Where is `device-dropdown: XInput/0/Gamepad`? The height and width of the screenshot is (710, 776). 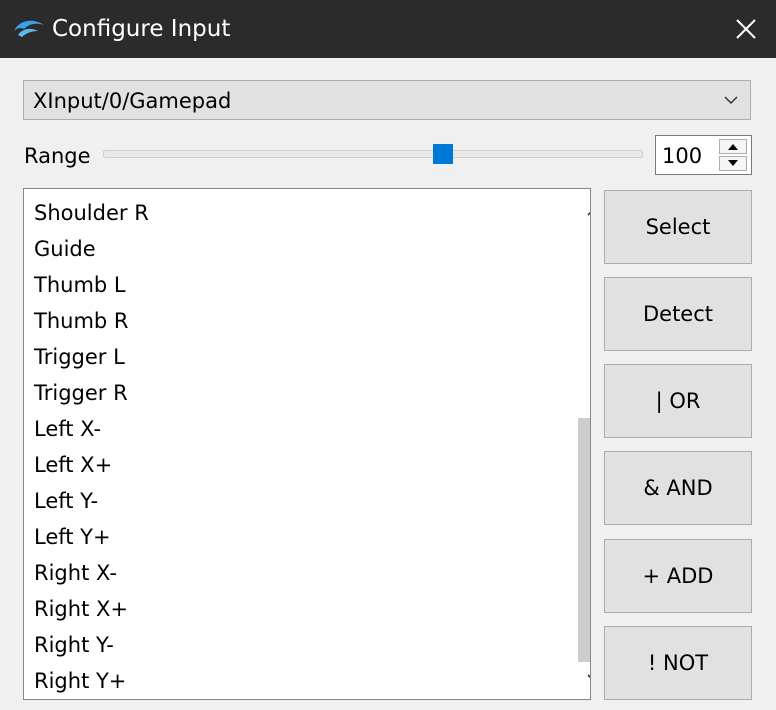
device-dropdown: XInput/0/Gamepad is located at coordinates (387, 100).